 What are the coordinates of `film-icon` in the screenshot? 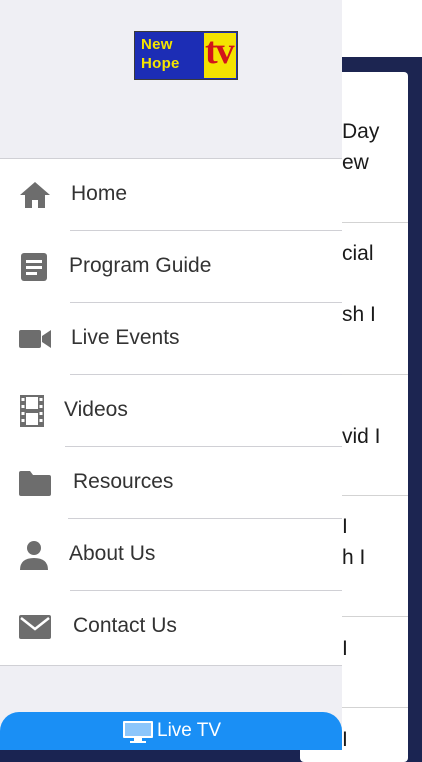 It's located at (32, 411).